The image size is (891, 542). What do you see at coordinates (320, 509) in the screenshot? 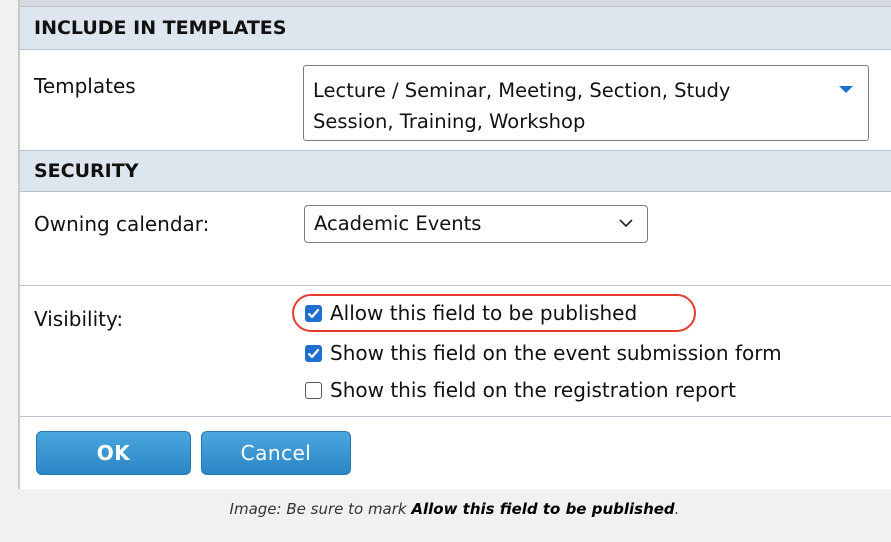
I see `caption-prefix: Image: Be sure to mark` at bounding box center [320, 509].